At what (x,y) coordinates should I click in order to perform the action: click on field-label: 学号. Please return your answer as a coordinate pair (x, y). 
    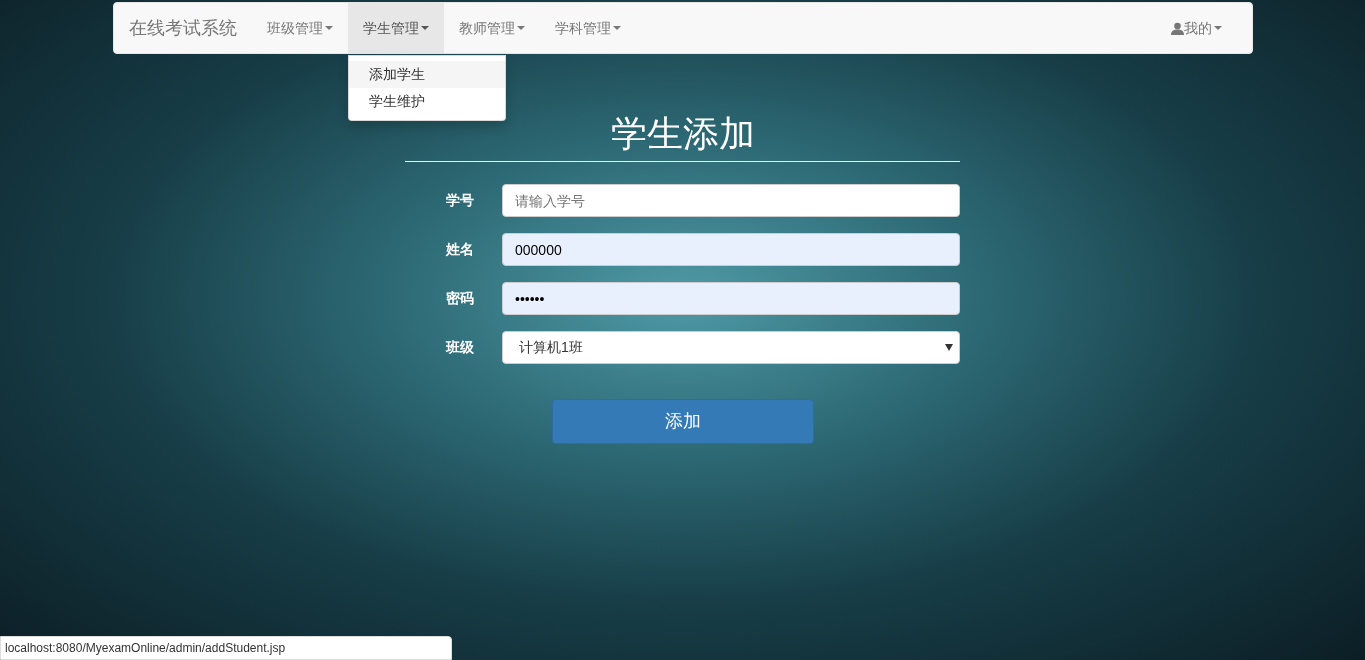
    Looking at the image, I should click on (460, 201).